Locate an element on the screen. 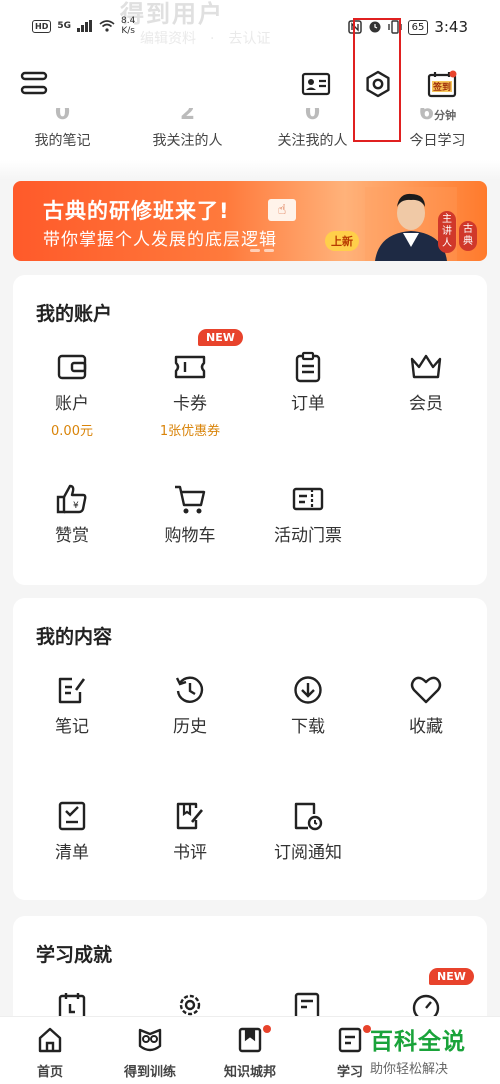 The width and height of the screenshot is (500, 1084). pointer-icon: ☝ is located at coordinates (282, 210).